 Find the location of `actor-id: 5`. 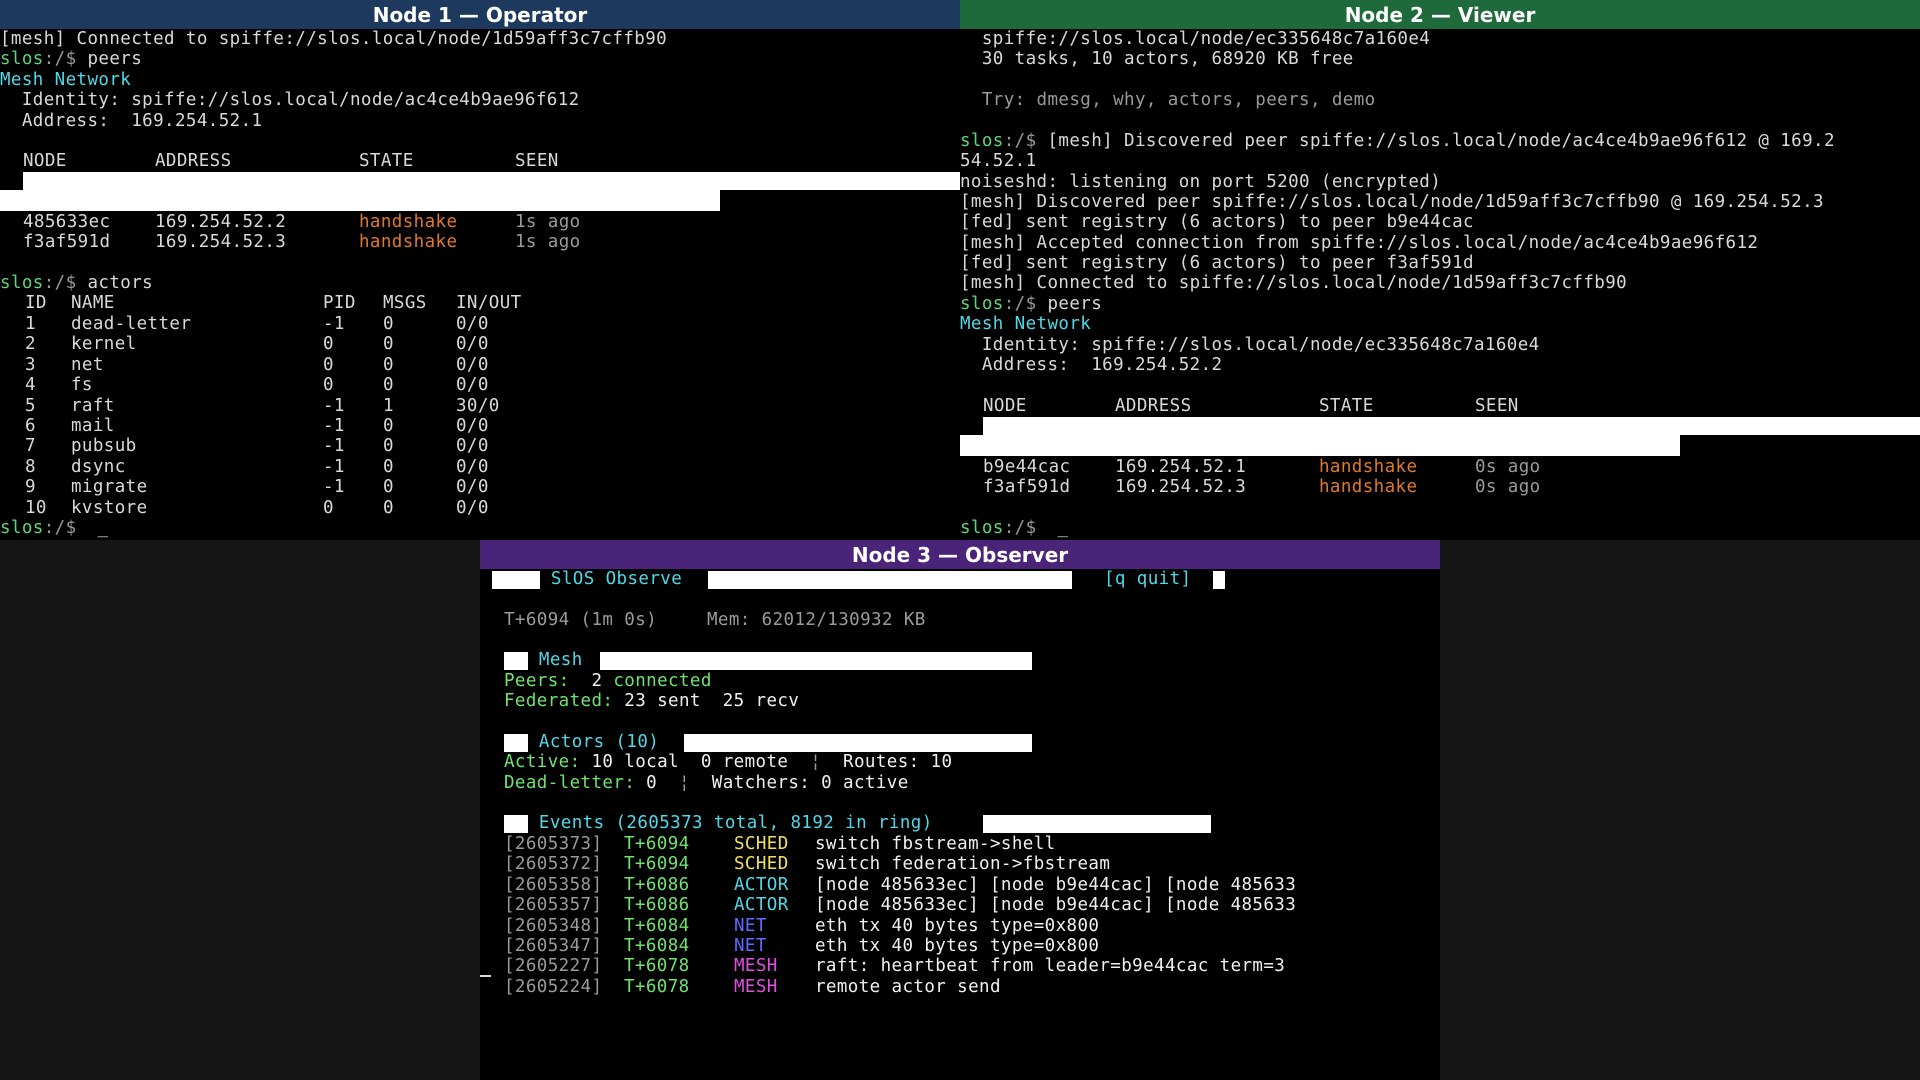

actor-id: 5 is located at coordinates (30, 405).